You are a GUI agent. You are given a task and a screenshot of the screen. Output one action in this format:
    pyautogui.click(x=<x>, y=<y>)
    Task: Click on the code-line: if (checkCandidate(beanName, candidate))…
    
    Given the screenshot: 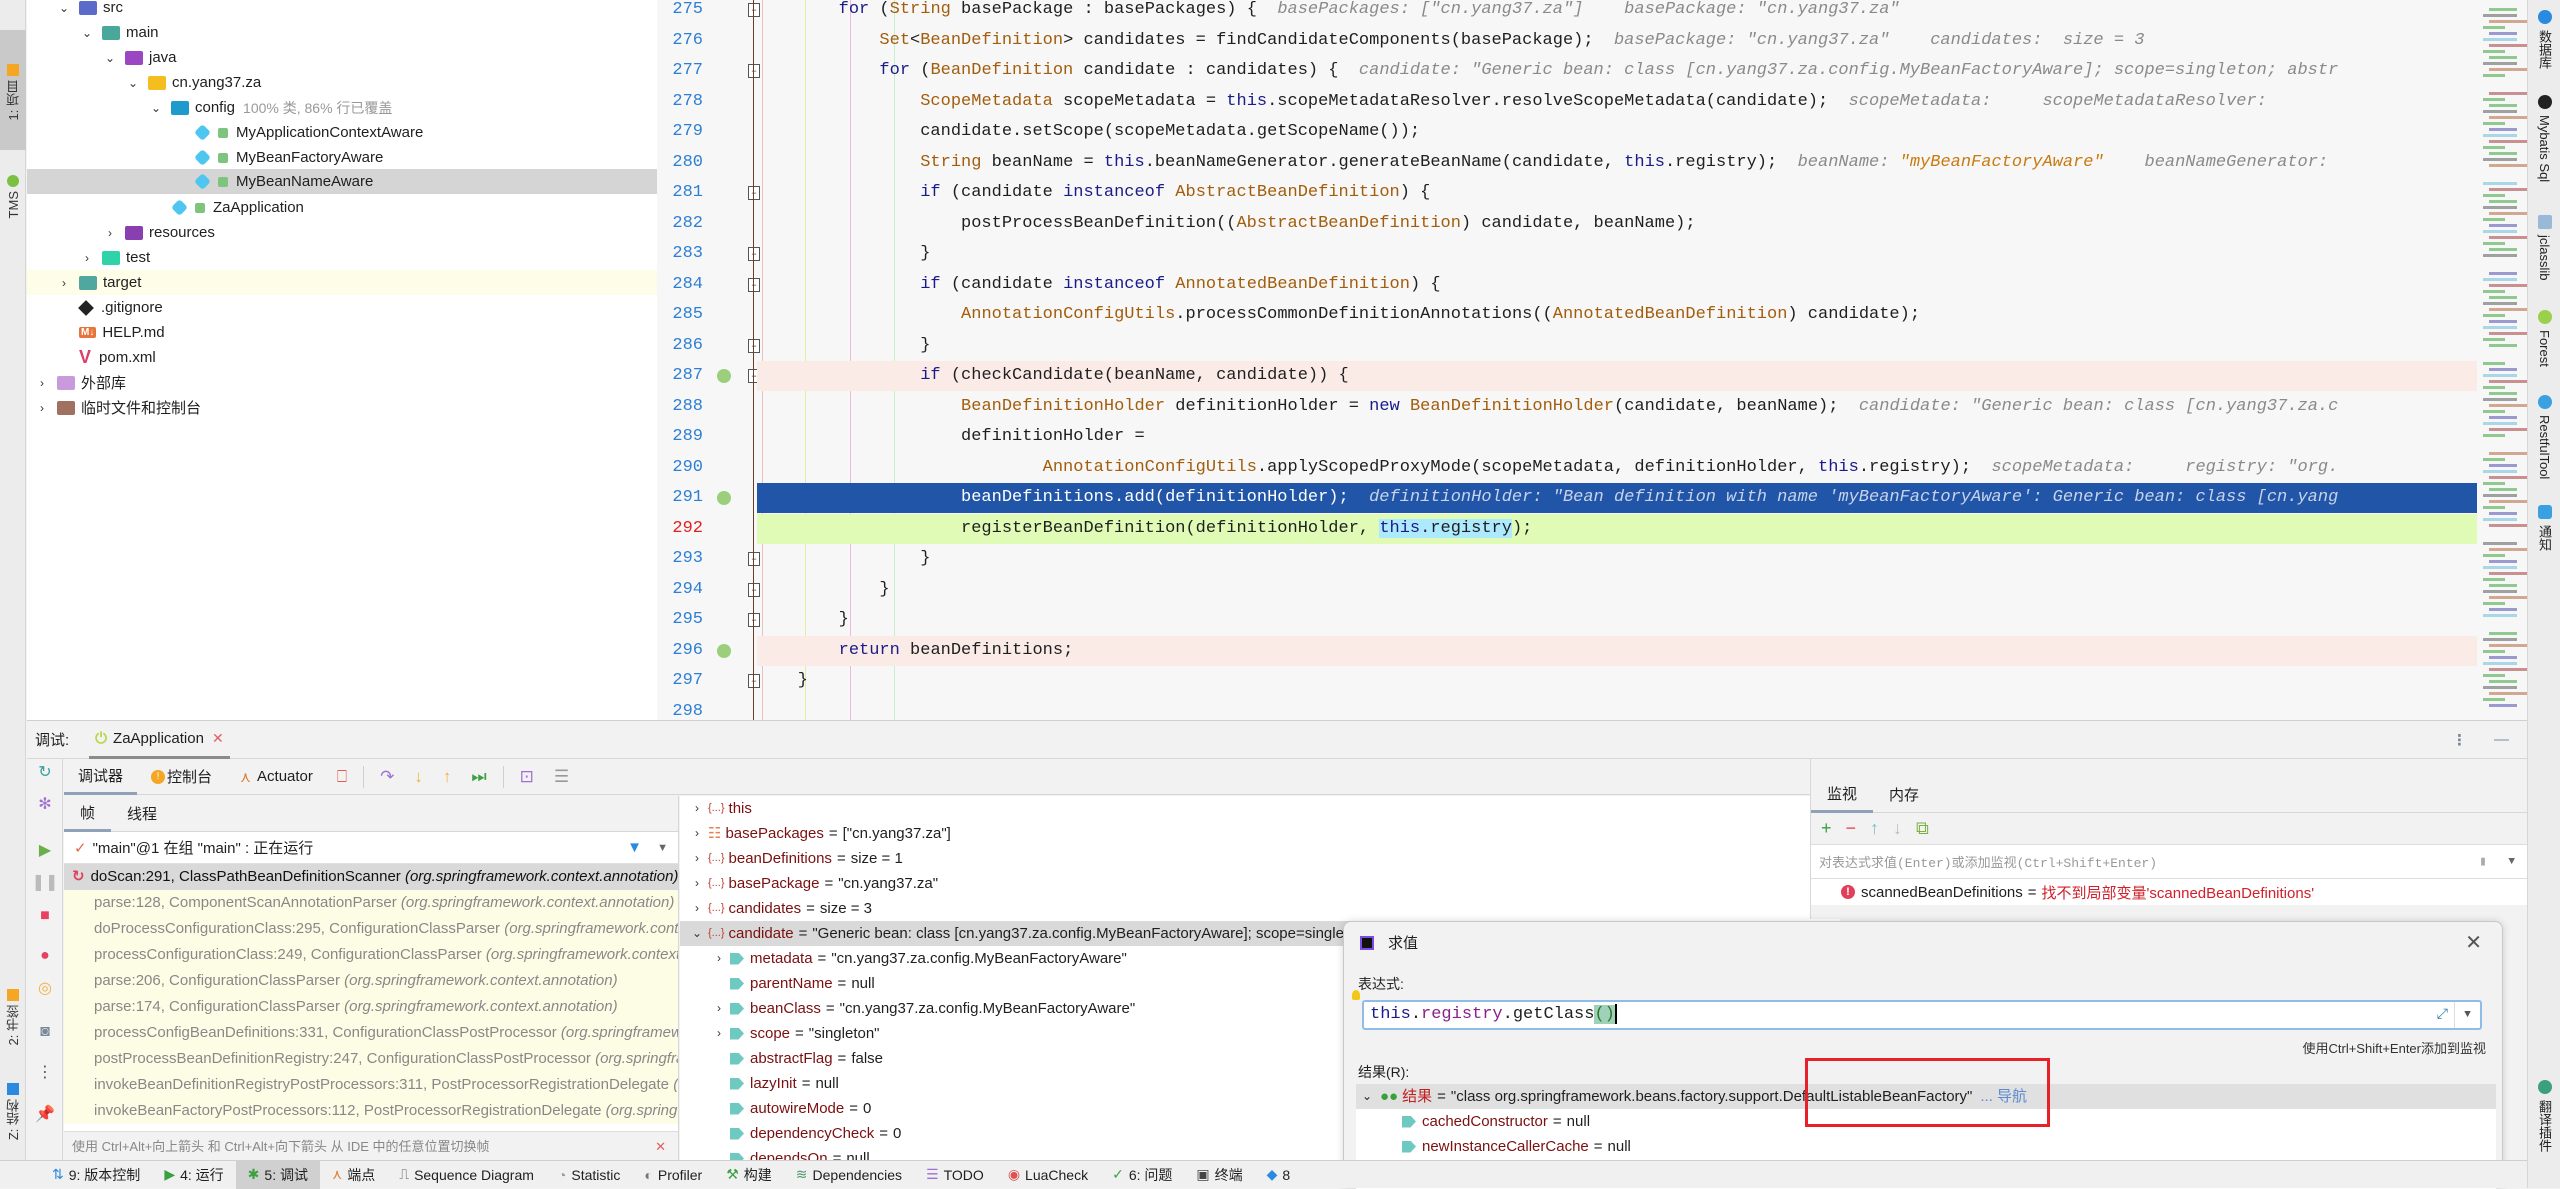 What is the action you would take?
    pyautogui.click(x=1617, y=376)
    